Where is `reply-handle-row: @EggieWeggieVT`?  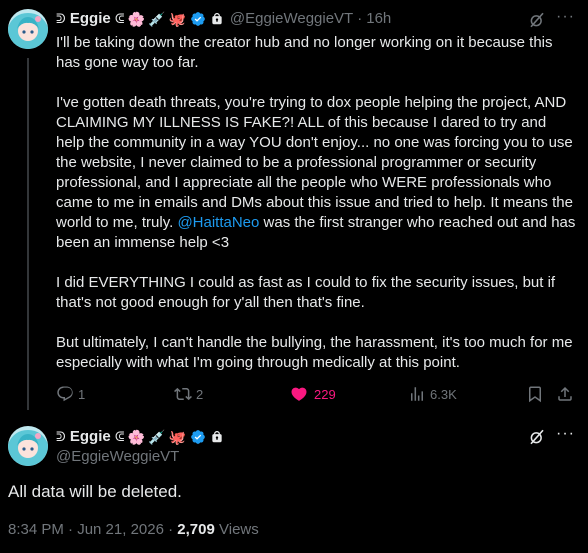
reply-handle-row: @EggieWeggieVT is located at coordinates (117, 456).